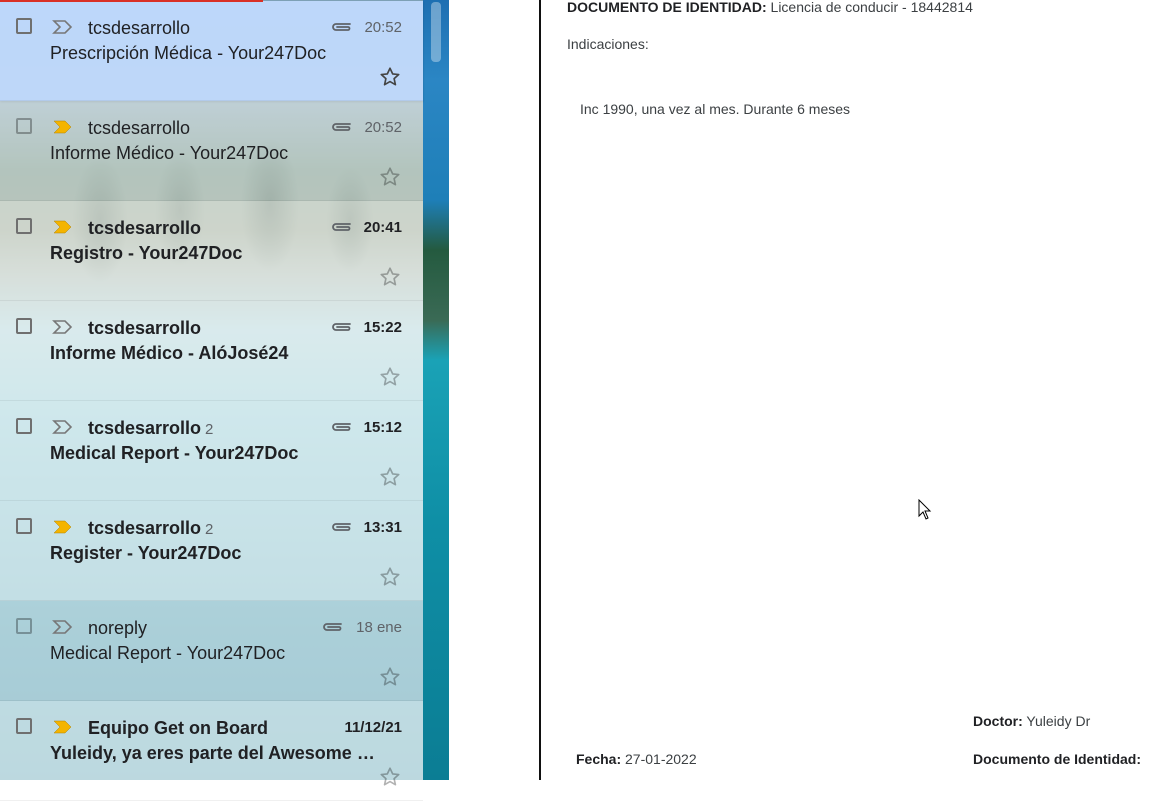 The height and width of the screenshot is (801, 1171). What do you see at coordinates (146, 553) in the screenshot?
I see `subject-text: Register - Your247Doc` at bounding box center [146, 553].